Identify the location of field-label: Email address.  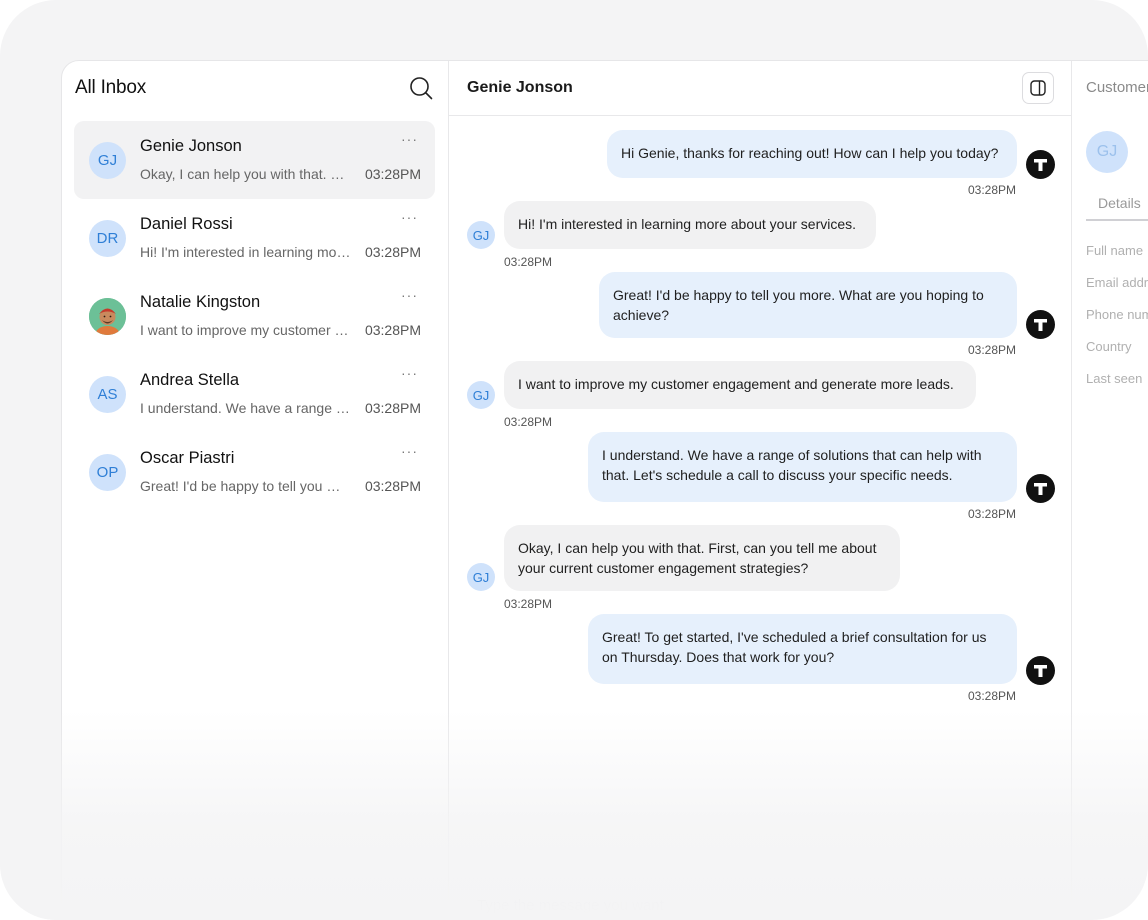
(1117, 282).